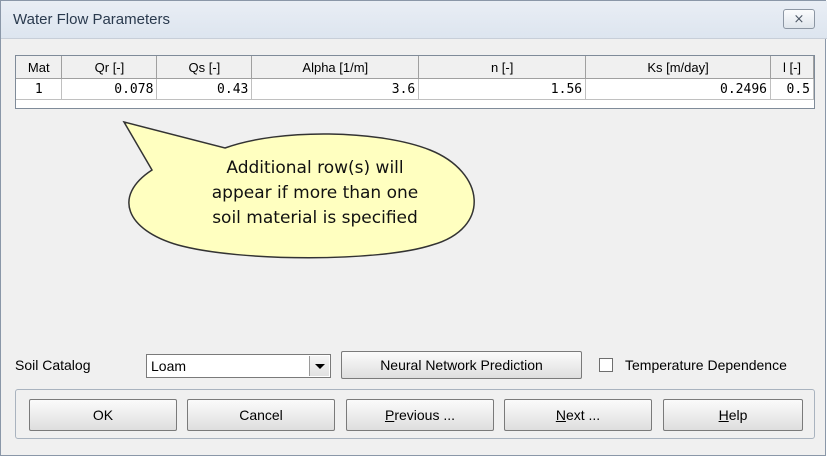  Describe the element at coordinates (315, 218) in the screenshot. I see `callout-line: soil material is specified` at that location.